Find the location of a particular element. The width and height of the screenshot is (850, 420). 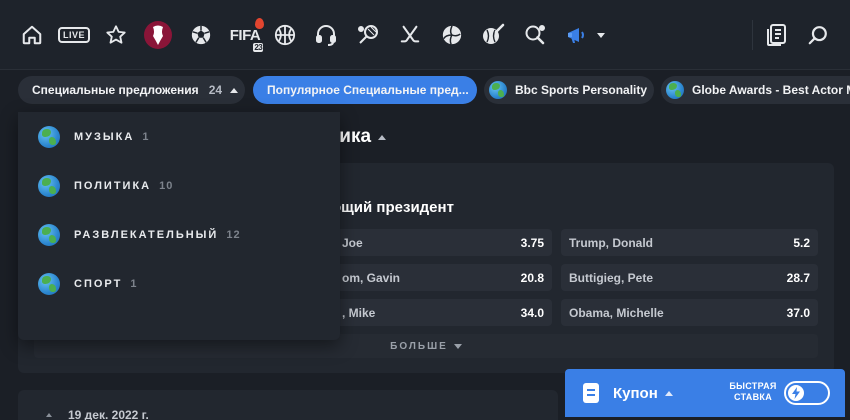

live-icon: LIVE is located at coordinates (74, 35).